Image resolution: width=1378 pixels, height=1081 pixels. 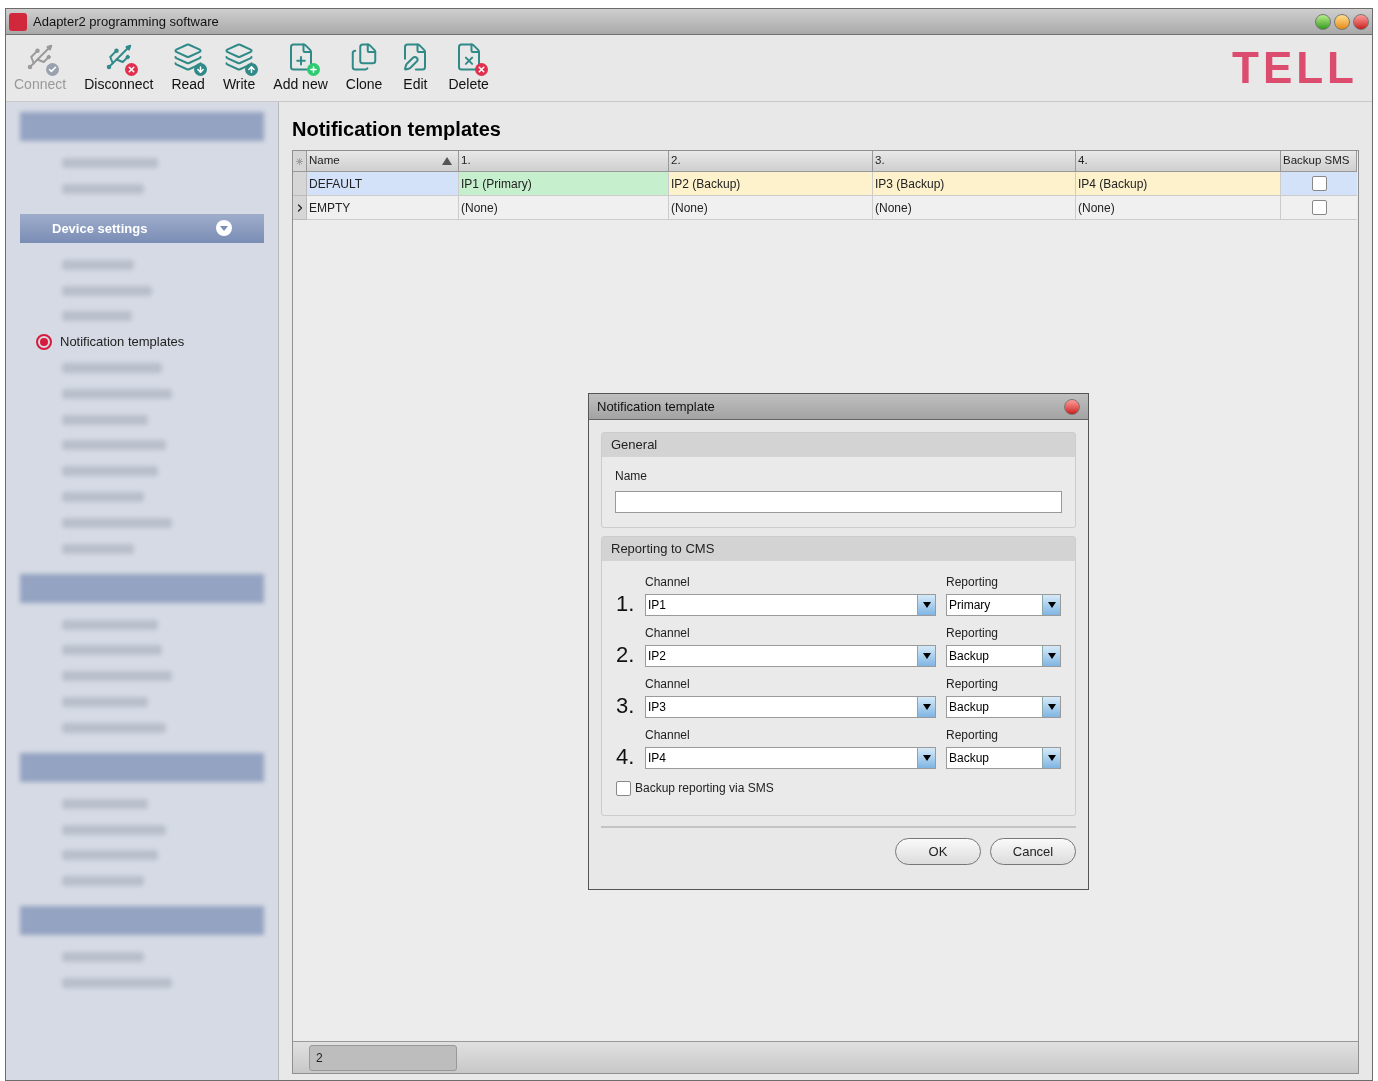 I want to click on page-title: Notification templates, so click(x=397, y=129).